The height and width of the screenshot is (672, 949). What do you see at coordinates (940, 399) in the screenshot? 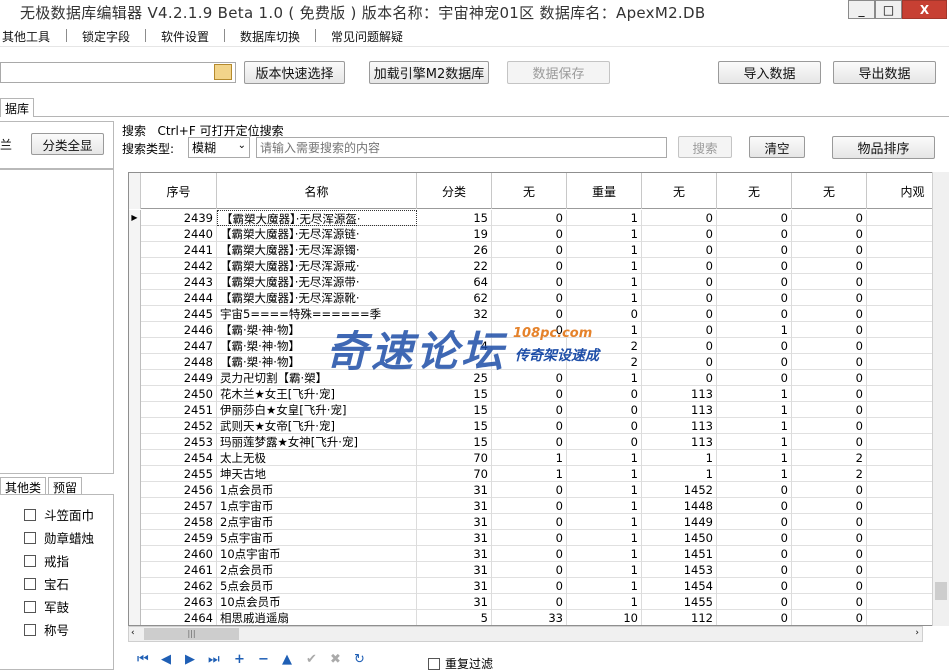
I see `vertical-scrollbar` at bounding box center [940, 399].